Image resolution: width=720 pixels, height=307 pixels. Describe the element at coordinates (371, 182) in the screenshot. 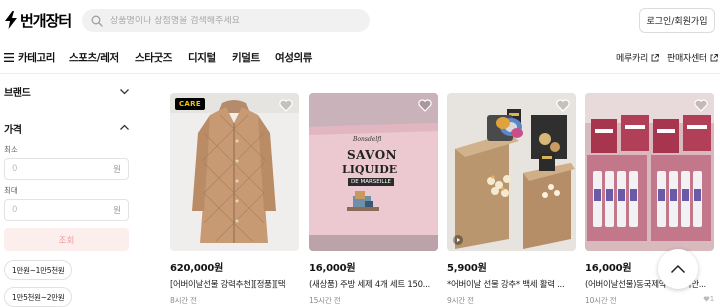

I see `box-marseille-text: DE MARSEILLE` at that location.